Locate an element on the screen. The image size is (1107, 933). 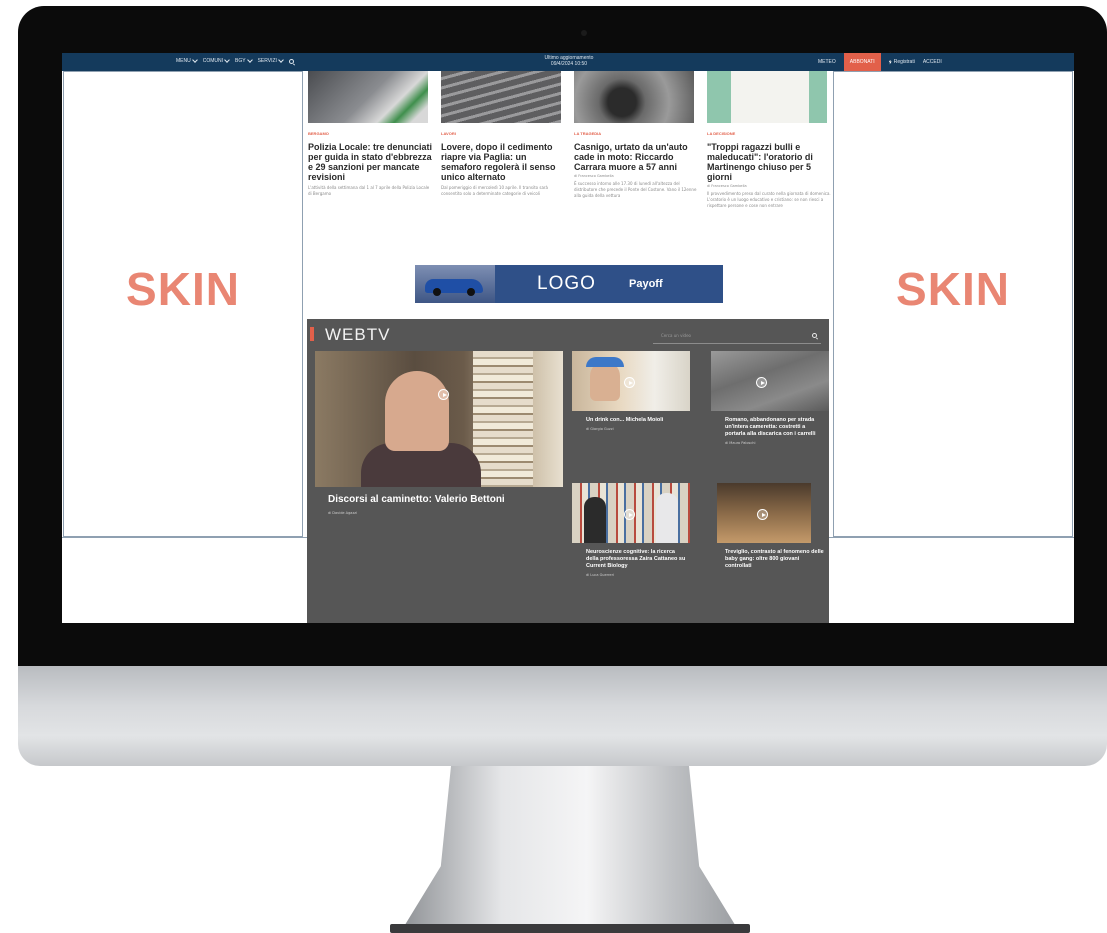
abbonati-button: ABBONATI is located at coordinates (862, 62).